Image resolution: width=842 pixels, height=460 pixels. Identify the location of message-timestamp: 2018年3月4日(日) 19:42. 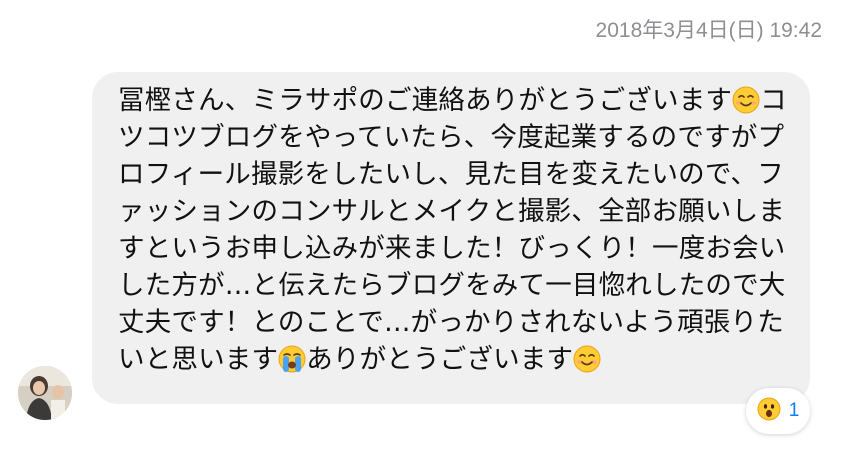
(708, 30).